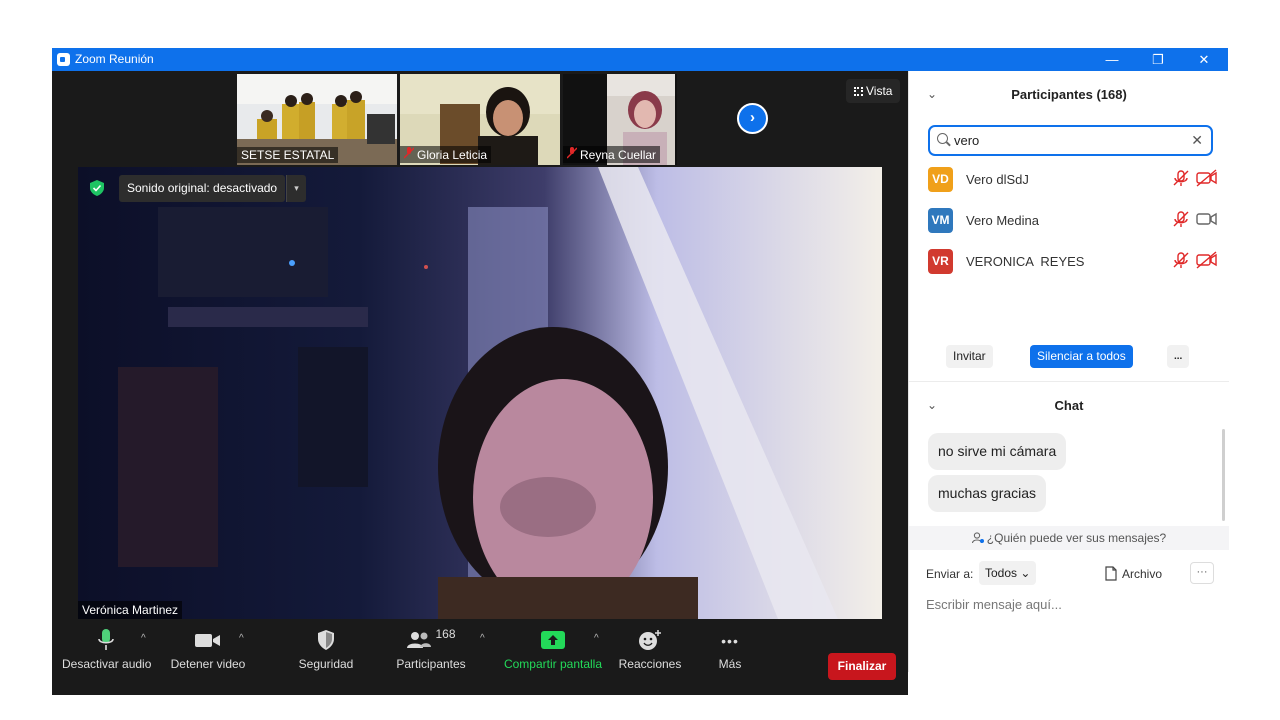 This screenshot has height=720, width=1280. Describe the element at coordinates (620, 119) in the screenshot. I see `thumbnail-reyna-cuellar: Reyna Cuellar` at that location.